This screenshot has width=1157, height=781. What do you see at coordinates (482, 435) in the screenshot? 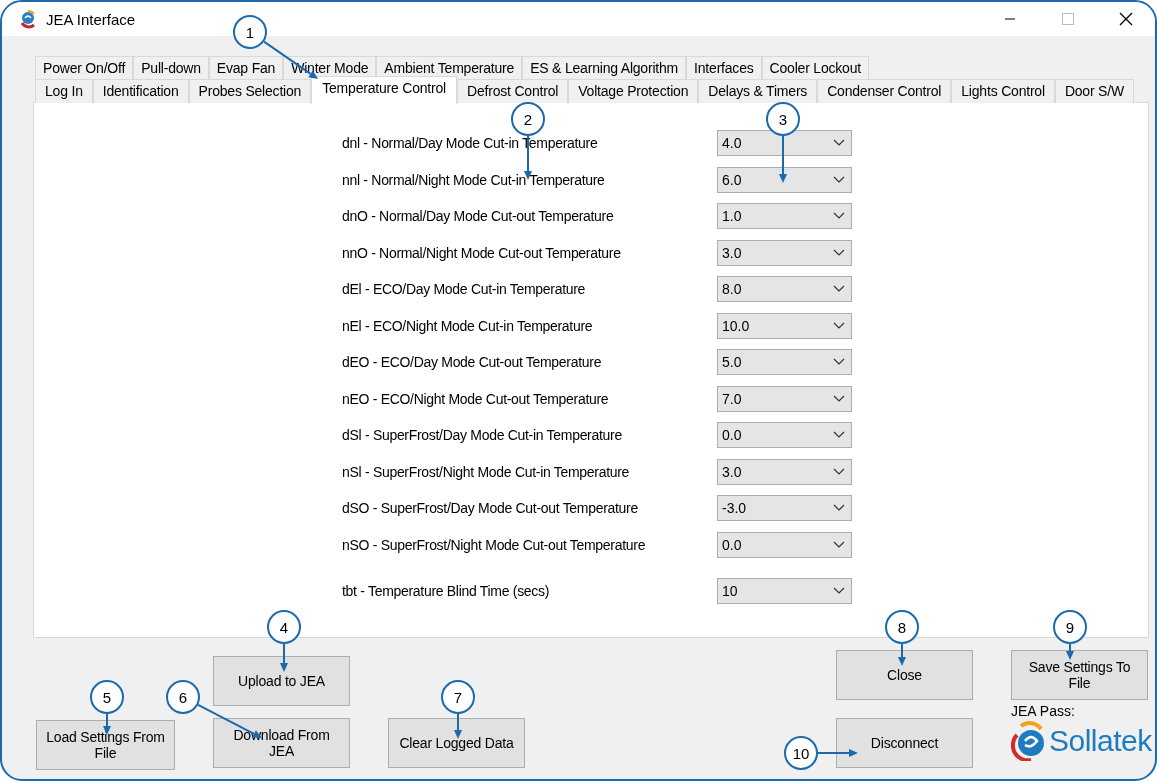
I see `setting-label: dSl - SuperFrost/Day Mode Cut-in Temperature` at bounding box center [482, 435].